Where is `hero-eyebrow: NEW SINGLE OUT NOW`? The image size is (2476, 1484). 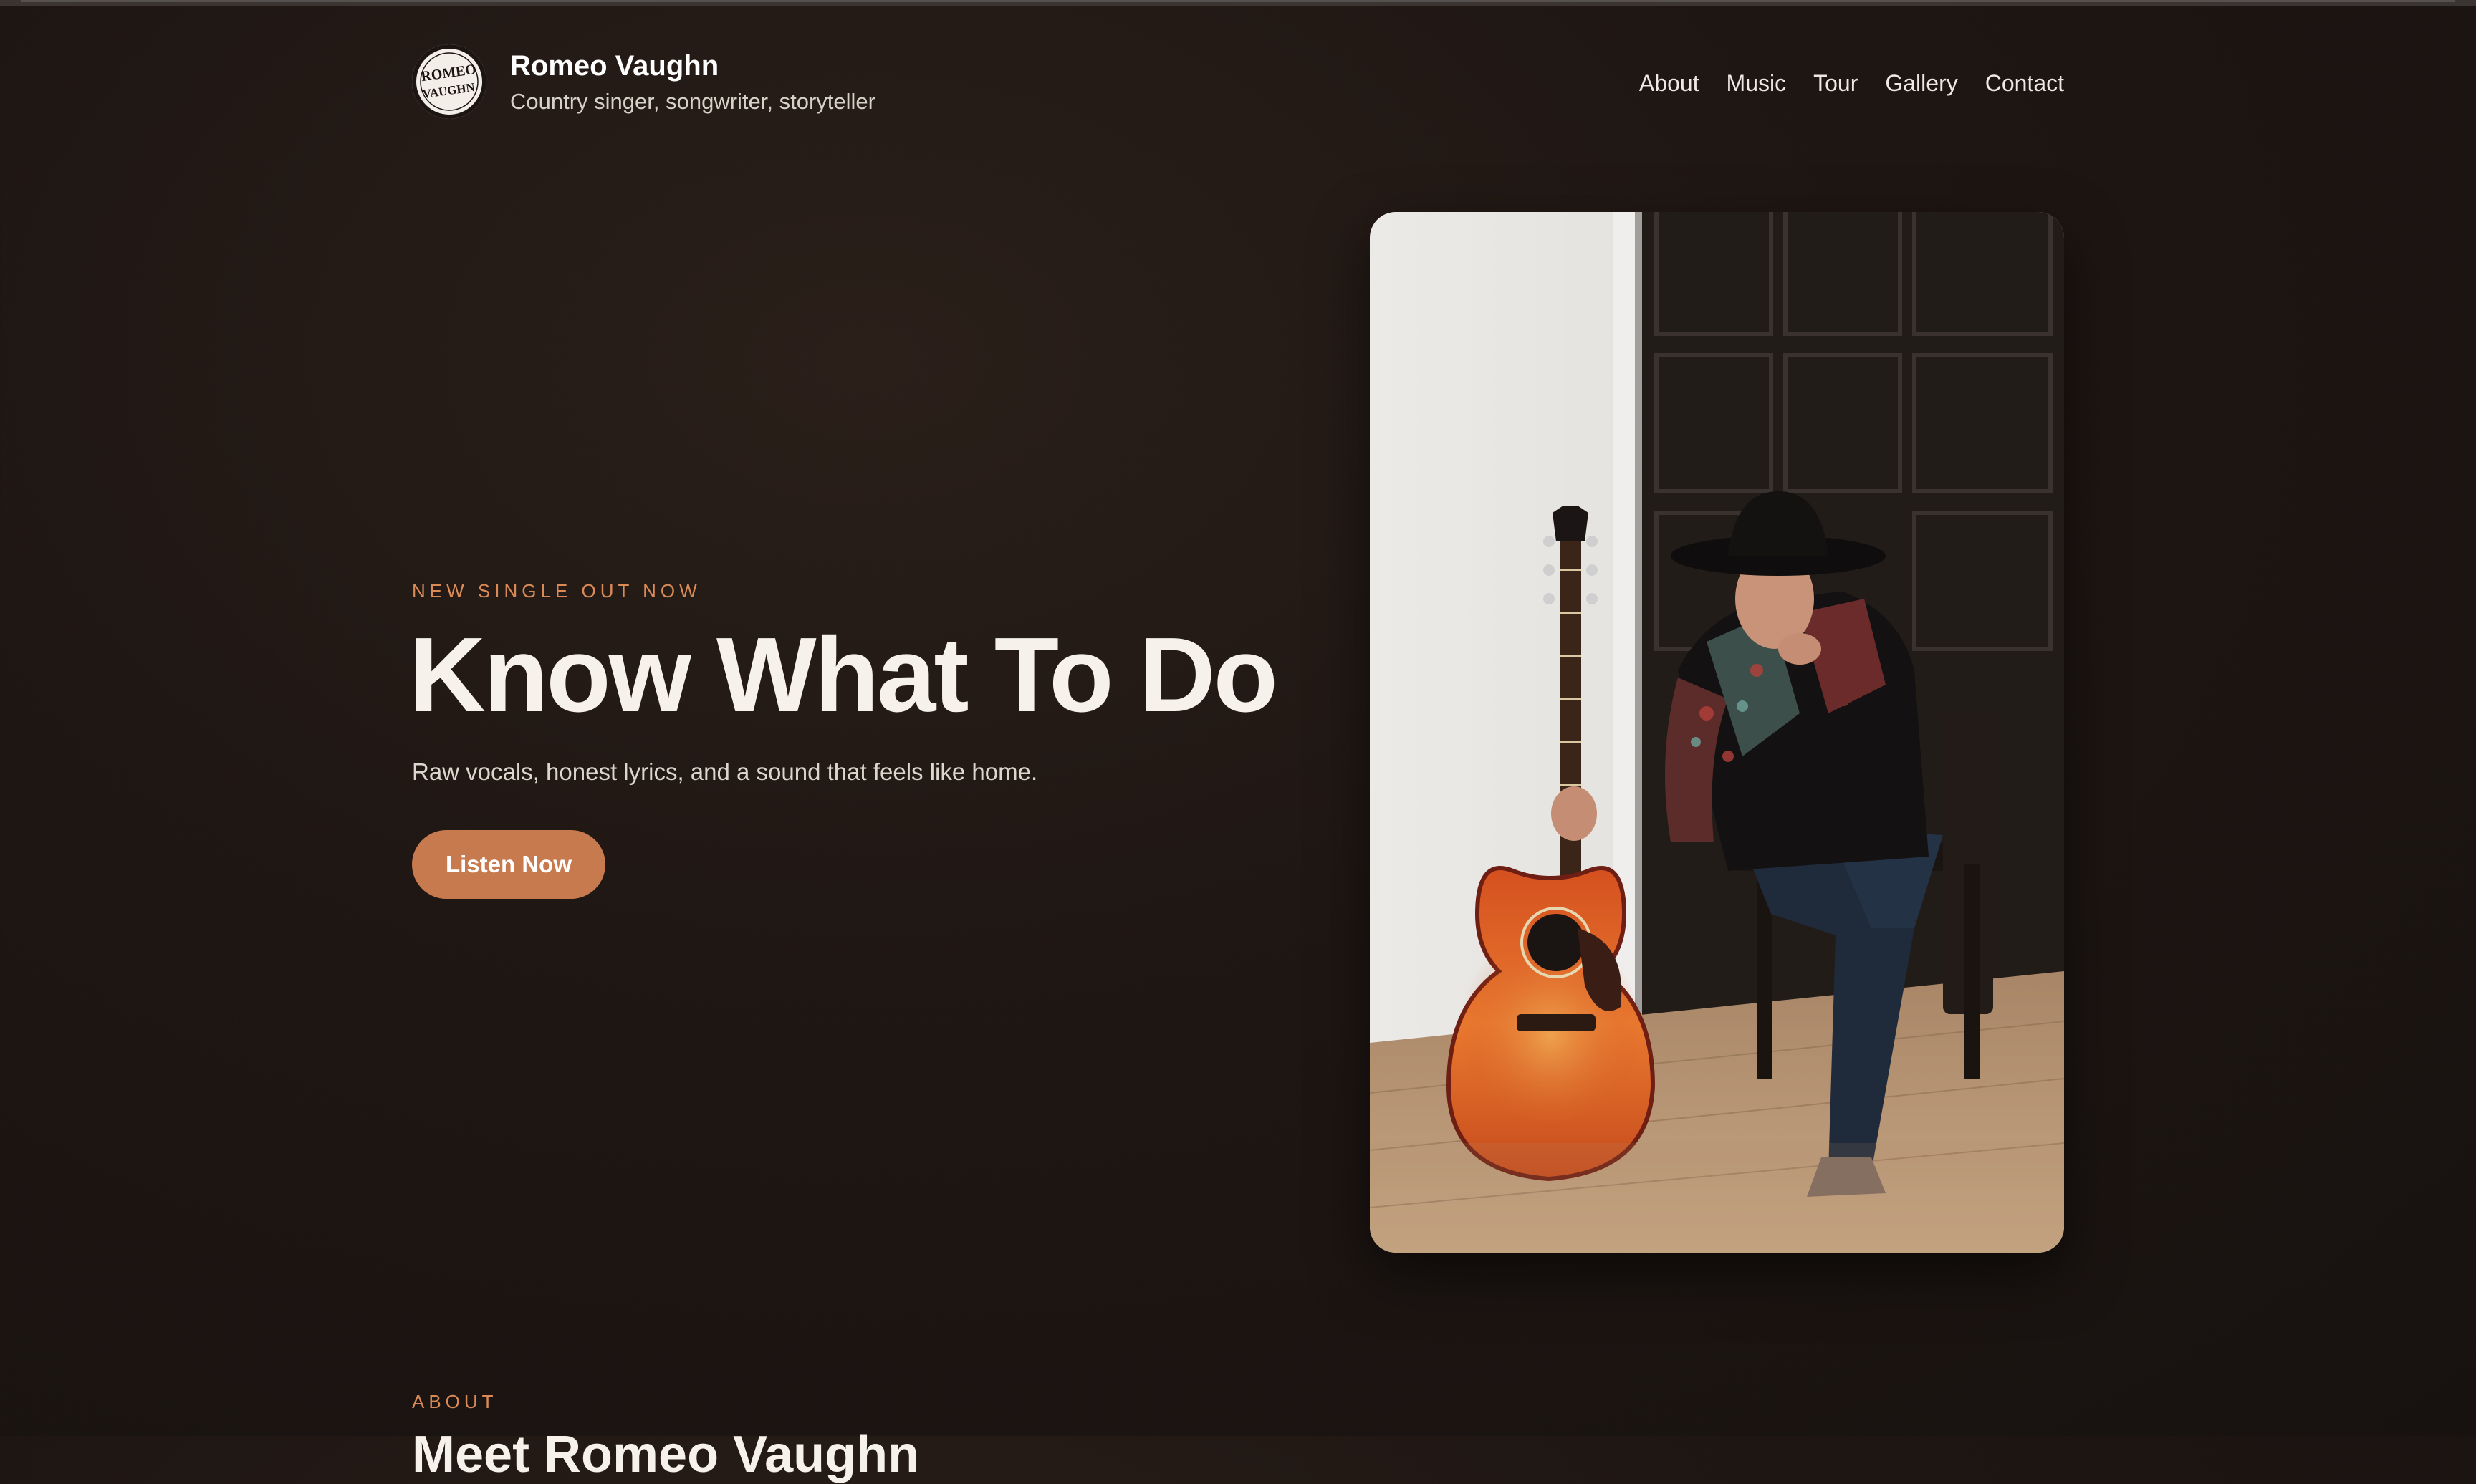 hero-eyebrow: NEW SINGLE OUT NOW is located at coordinates (557, 591).